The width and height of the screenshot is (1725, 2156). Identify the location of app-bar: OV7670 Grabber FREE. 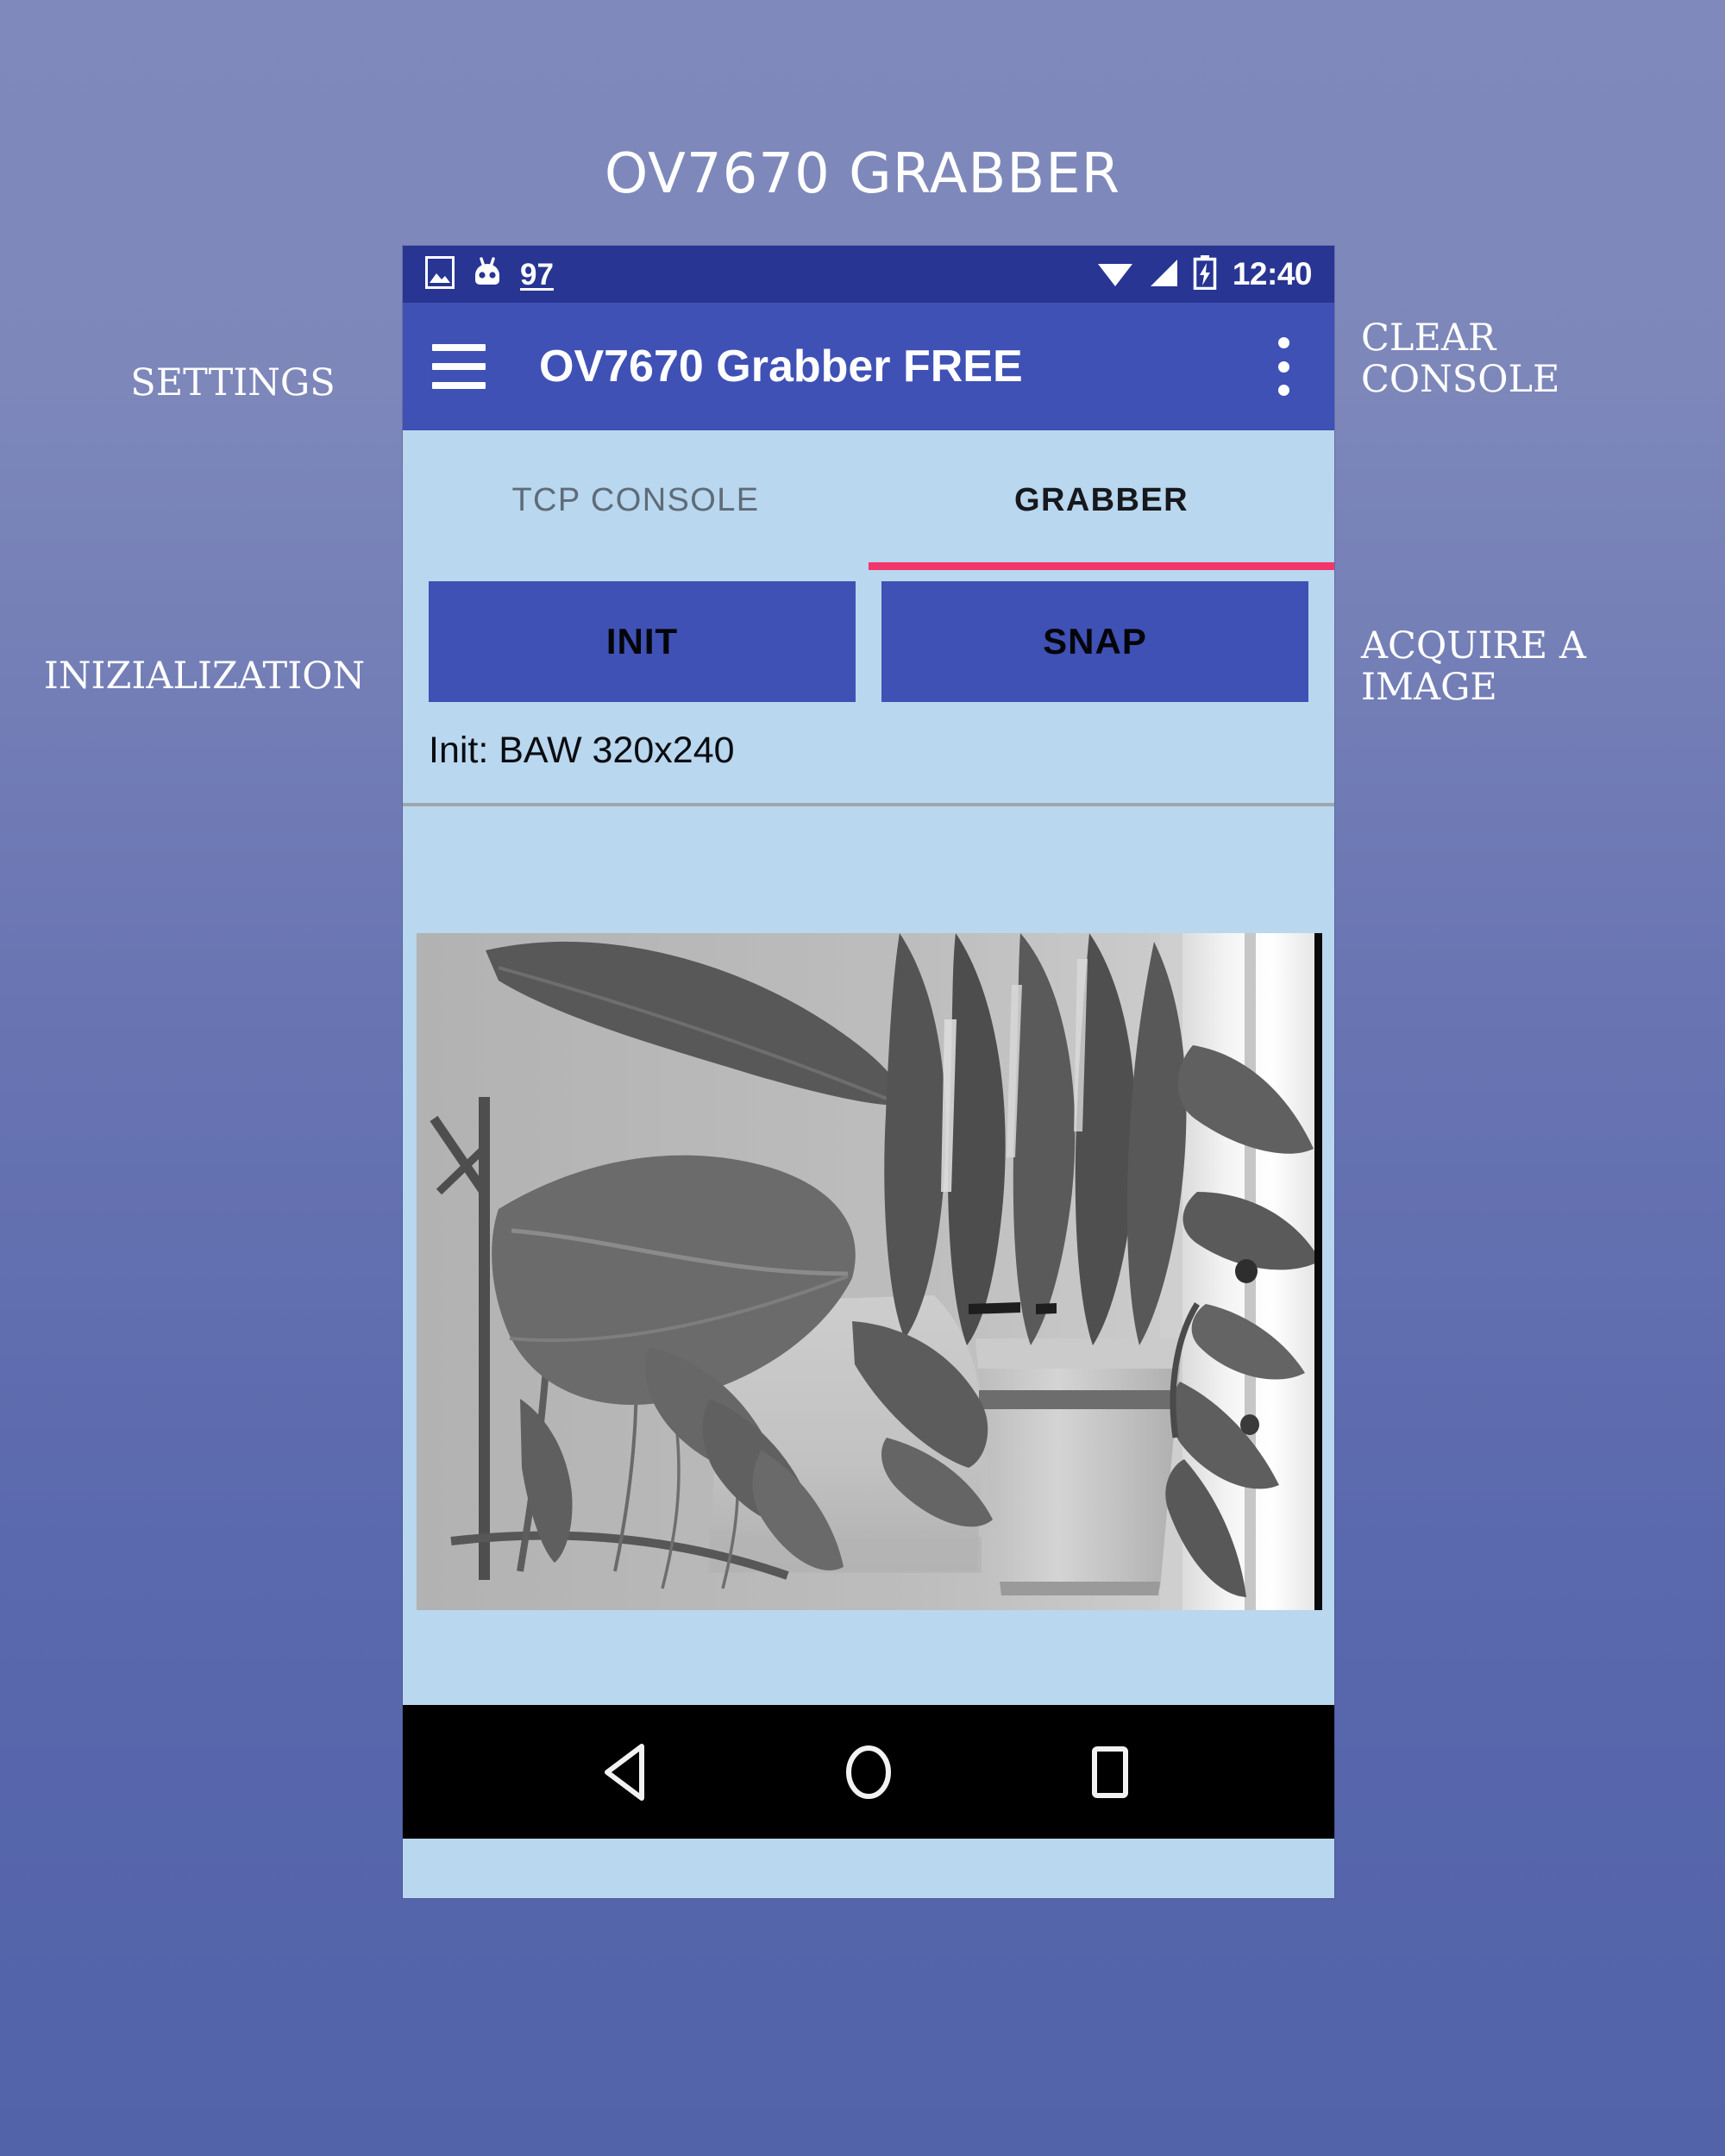
(869, 366).